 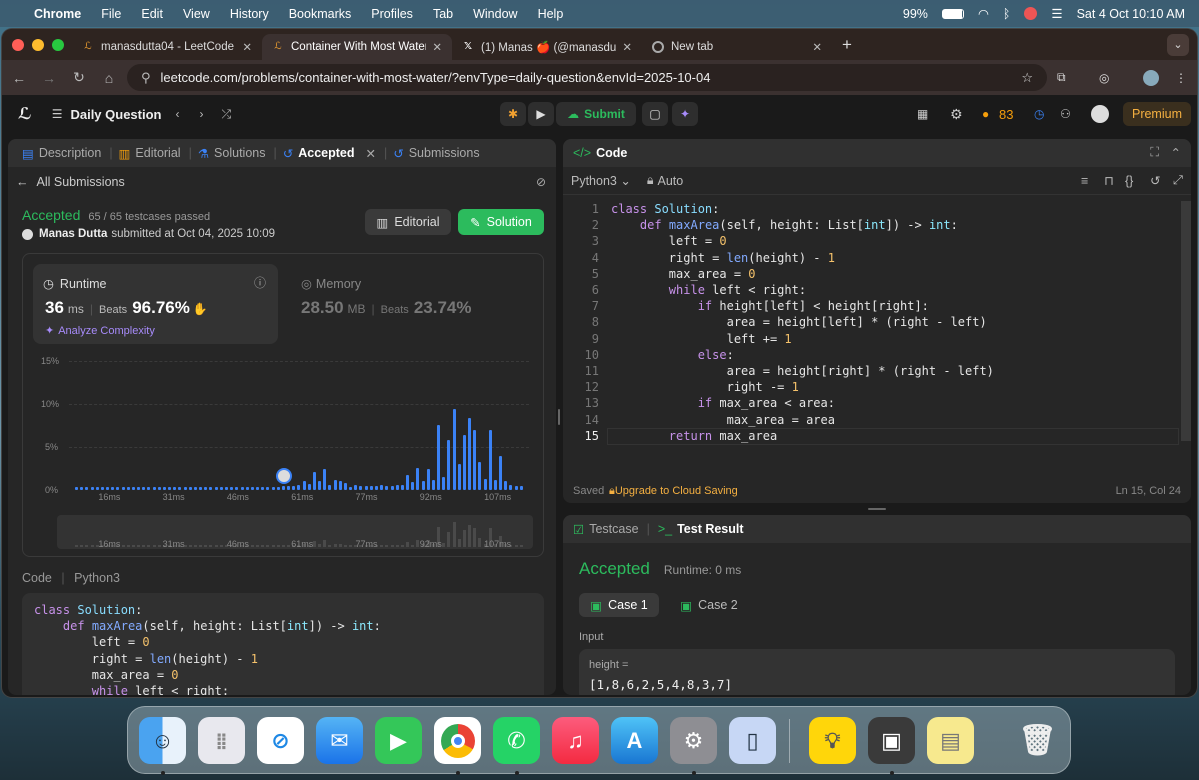 I want to click on leetcode-logo-icon: ℒ, so click(x=25, y=114).